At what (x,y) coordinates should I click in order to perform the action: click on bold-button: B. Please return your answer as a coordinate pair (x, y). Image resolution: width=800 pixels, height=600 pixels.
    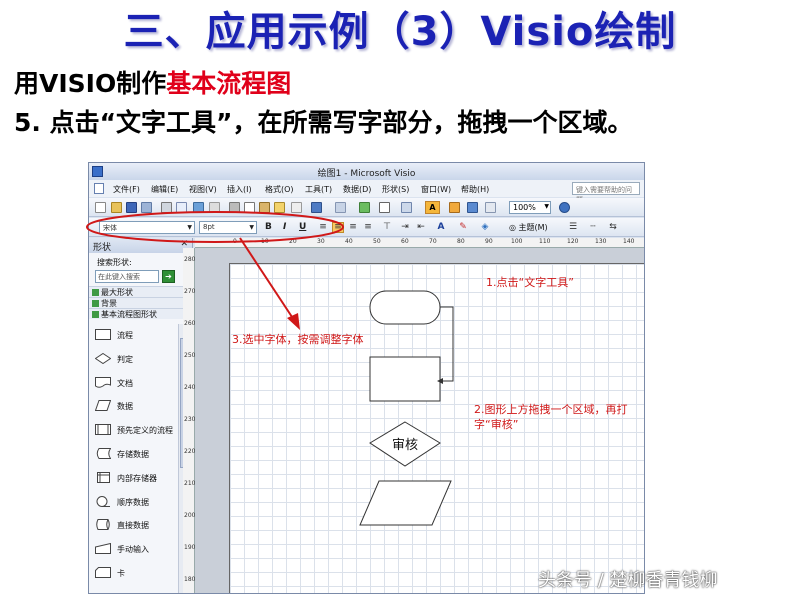
    Looking at the image, I should click on (268, 227).